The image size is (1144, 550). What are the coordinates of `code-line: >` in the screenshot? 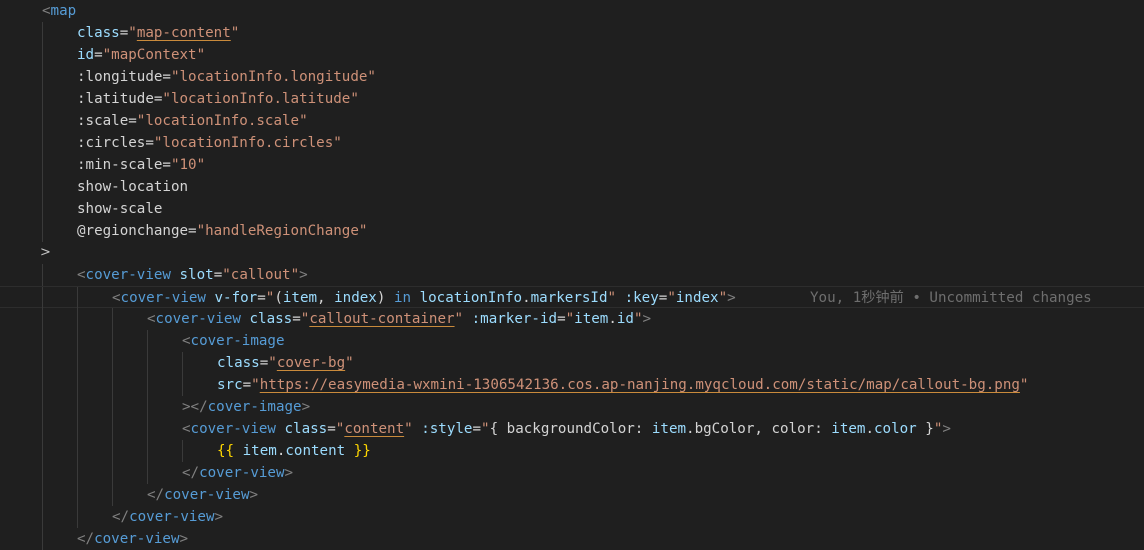 It's located at (572, 253).